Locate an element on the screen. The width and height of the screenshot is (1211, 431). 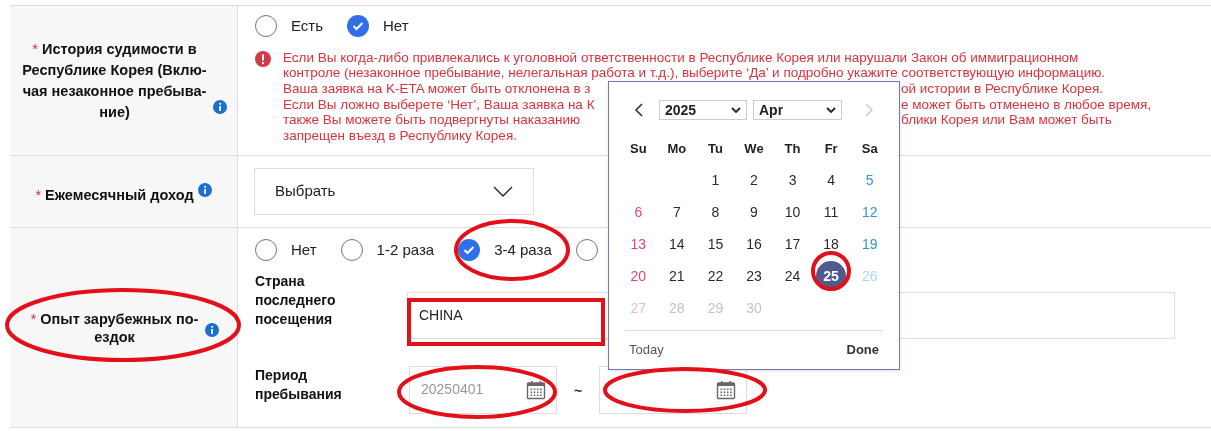
calendar-day: 1 is located at coordinates (715, 180).